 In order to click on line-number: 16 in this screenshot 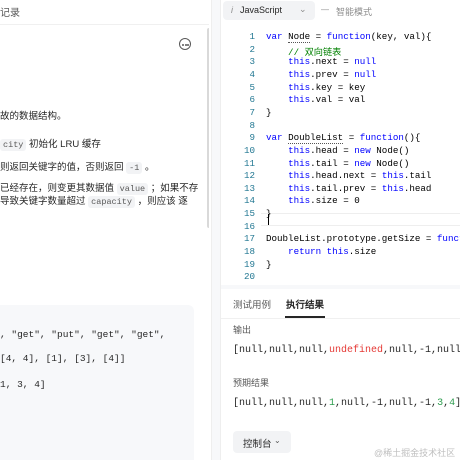, I will do `click(249, 226)`.